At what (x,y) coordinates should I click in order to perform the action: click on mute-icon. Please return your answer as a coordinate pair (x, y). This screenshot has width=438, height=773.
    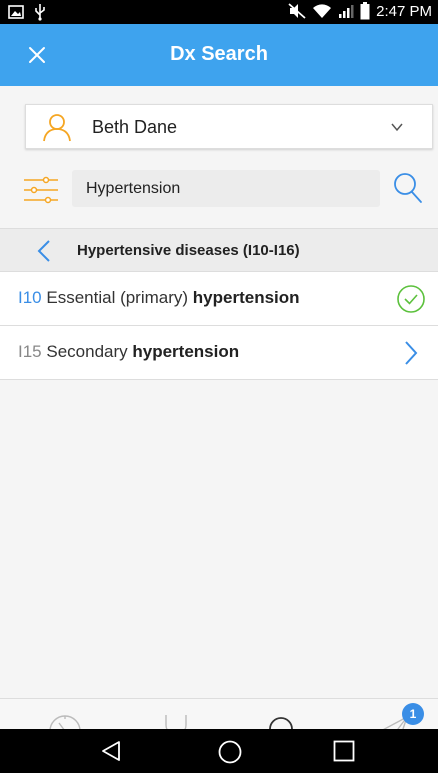
    Looking at the image, I should click on (297, 11).